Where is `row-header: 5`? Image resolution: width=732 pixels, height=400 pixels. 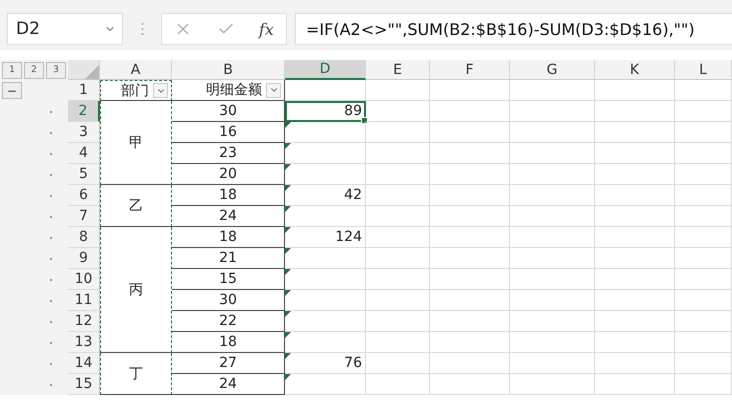
row-header: 5 is located at coordinates (84, 174).